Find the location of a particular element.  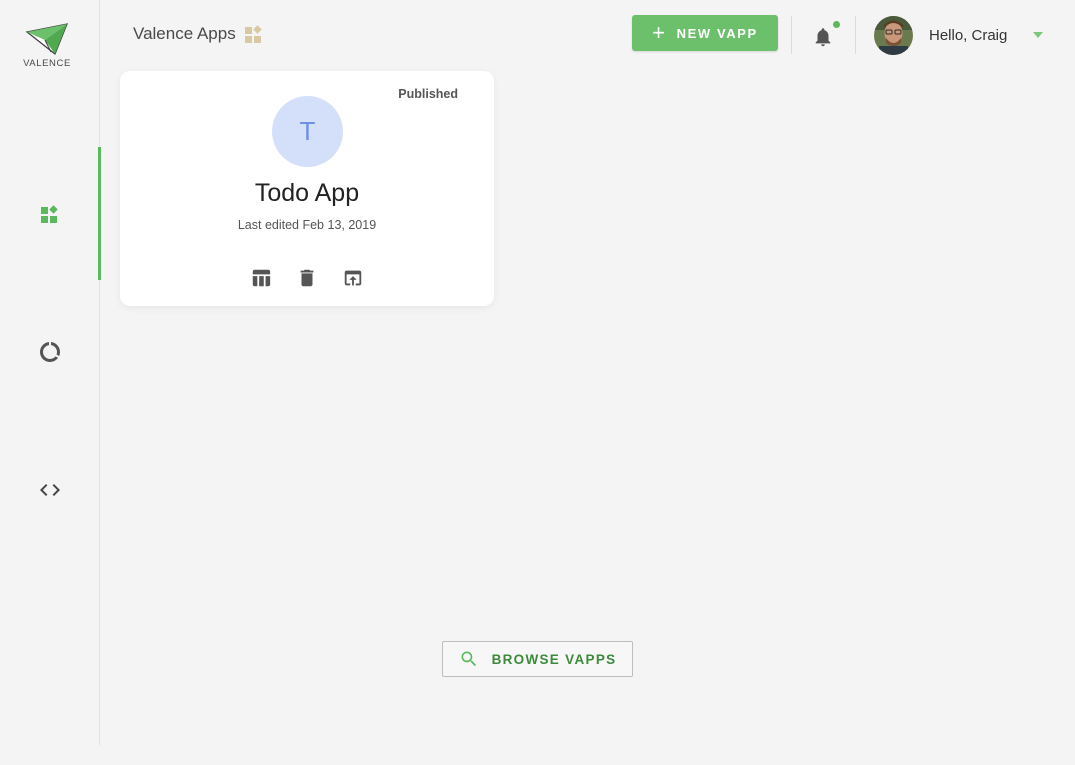

page-title: Valence Apps is located at coordinates (198, 34).